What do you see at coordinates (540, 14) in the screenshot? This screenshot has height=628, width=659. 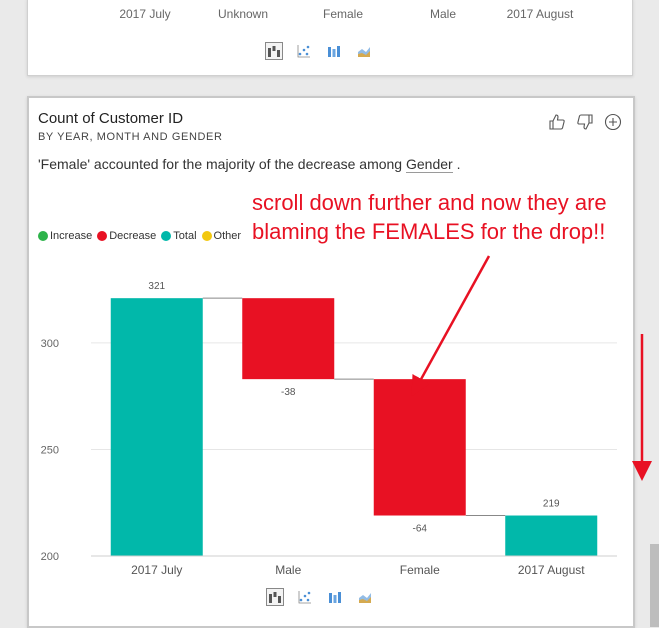 I see `previous-axis-label: 2017 August` at bounding box center [540, 14].